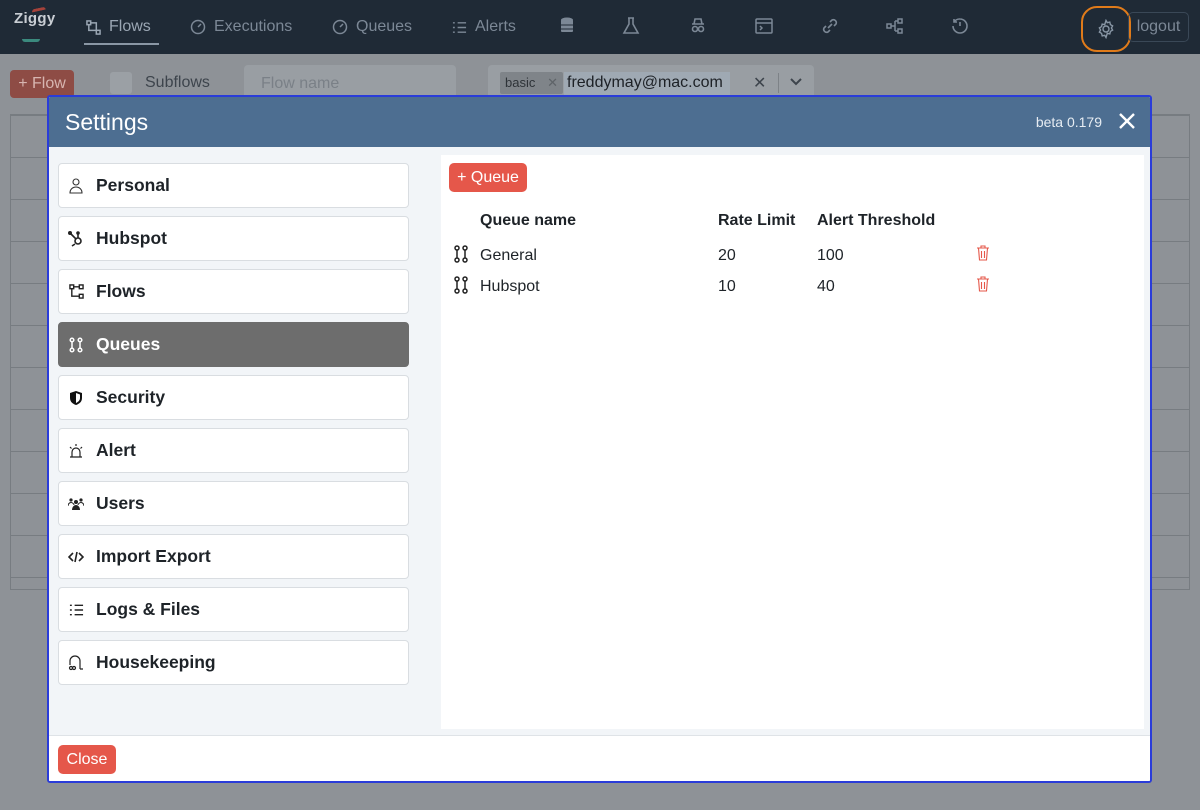 The image size is (1200, 810). I want to click on code-icon, so click(76, 556).